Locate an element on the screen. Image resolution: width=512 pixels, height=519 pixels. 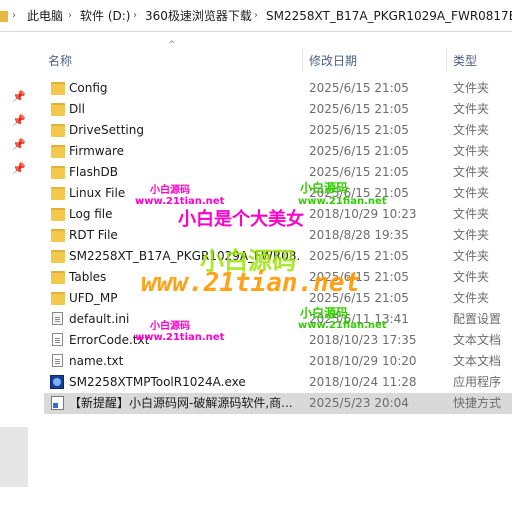
file-row: default.ini 2025/6/11 13:41 配置设置 is located at coordinates (278, 319).